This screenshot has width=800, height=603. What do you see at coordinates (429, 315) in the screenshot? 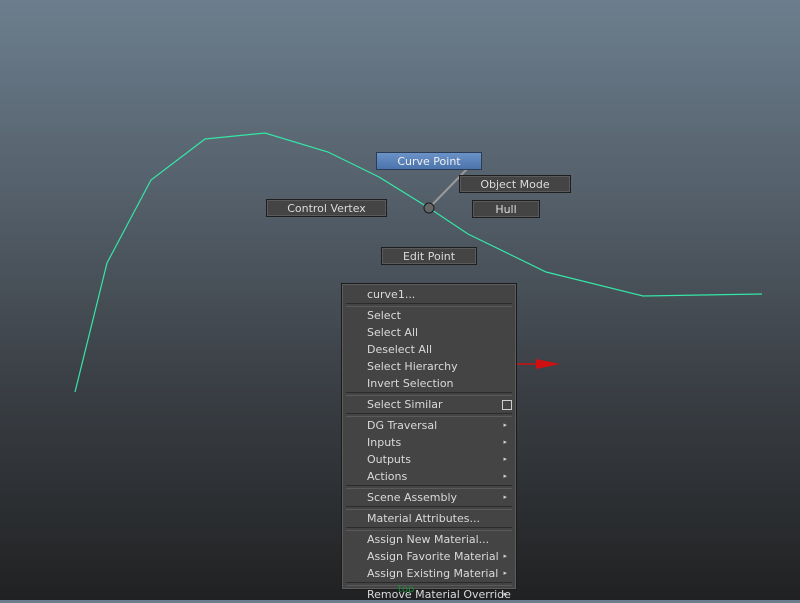
I see `menu-item-select: Select` at bounding box center [429, 315].